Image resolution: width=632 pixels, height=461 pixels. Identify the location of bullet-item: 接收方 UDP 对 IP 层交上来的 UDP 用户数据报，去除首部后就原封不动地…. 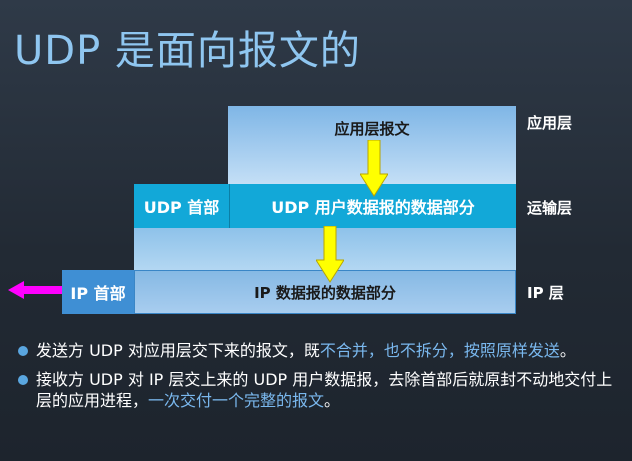
(318, 390).